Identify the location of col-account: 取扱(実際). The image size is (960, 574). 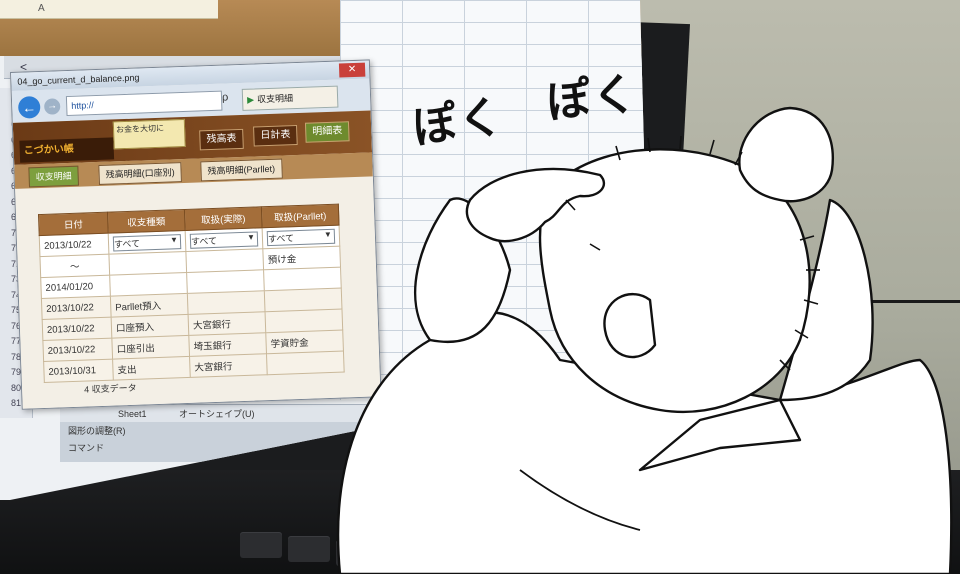
(223, 218).